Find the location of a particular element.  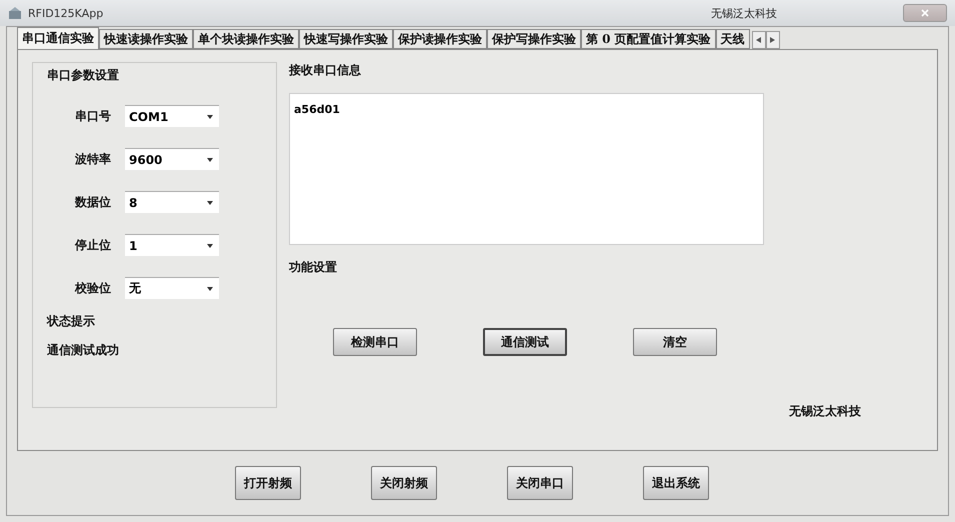

dropdown: COM1 is located at coordinates (172, 116).